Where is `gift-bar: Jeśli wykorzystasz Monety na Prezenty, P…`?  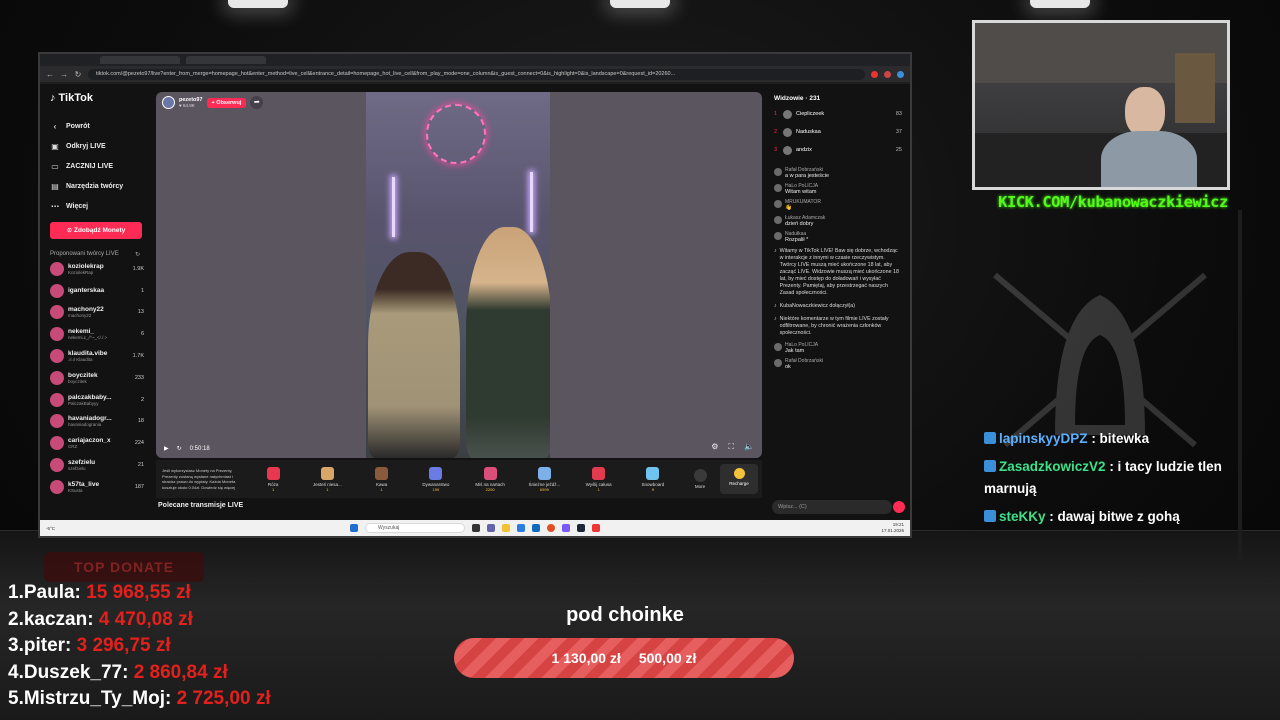 gift-bar: Jeśli wykorzystasz Monety na Prezenty, P… is located at coordinates (459, 479).